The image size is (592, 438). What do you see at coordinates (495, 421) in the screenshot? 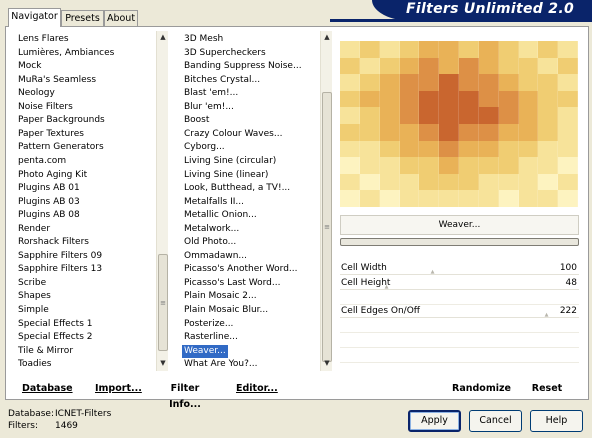
I see `cancel-button: Cancel` at bounding box center [495, 421].